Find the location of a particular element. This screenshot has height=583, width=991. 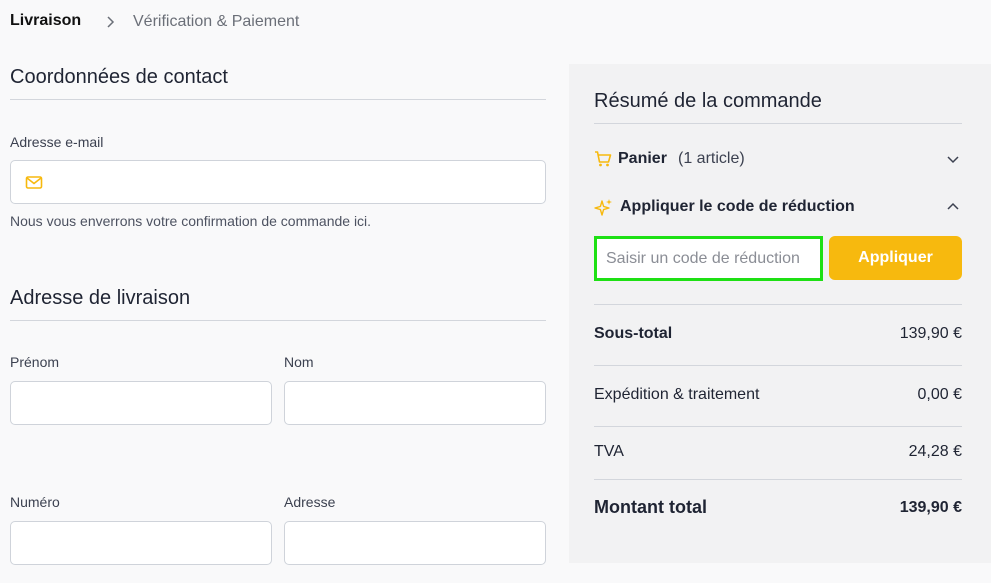

breadcrumb-next: Vérification & Paiement is located at coordinates (216, 22).